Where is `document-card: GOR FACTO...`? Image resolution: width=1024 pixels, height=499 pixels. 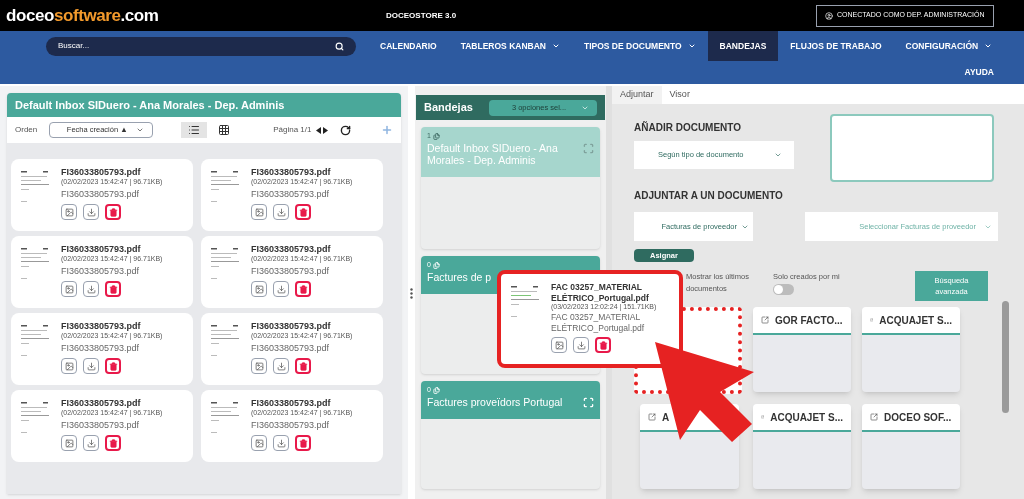
document-card: GOR FACTO... is located at coordinates (802, 349).